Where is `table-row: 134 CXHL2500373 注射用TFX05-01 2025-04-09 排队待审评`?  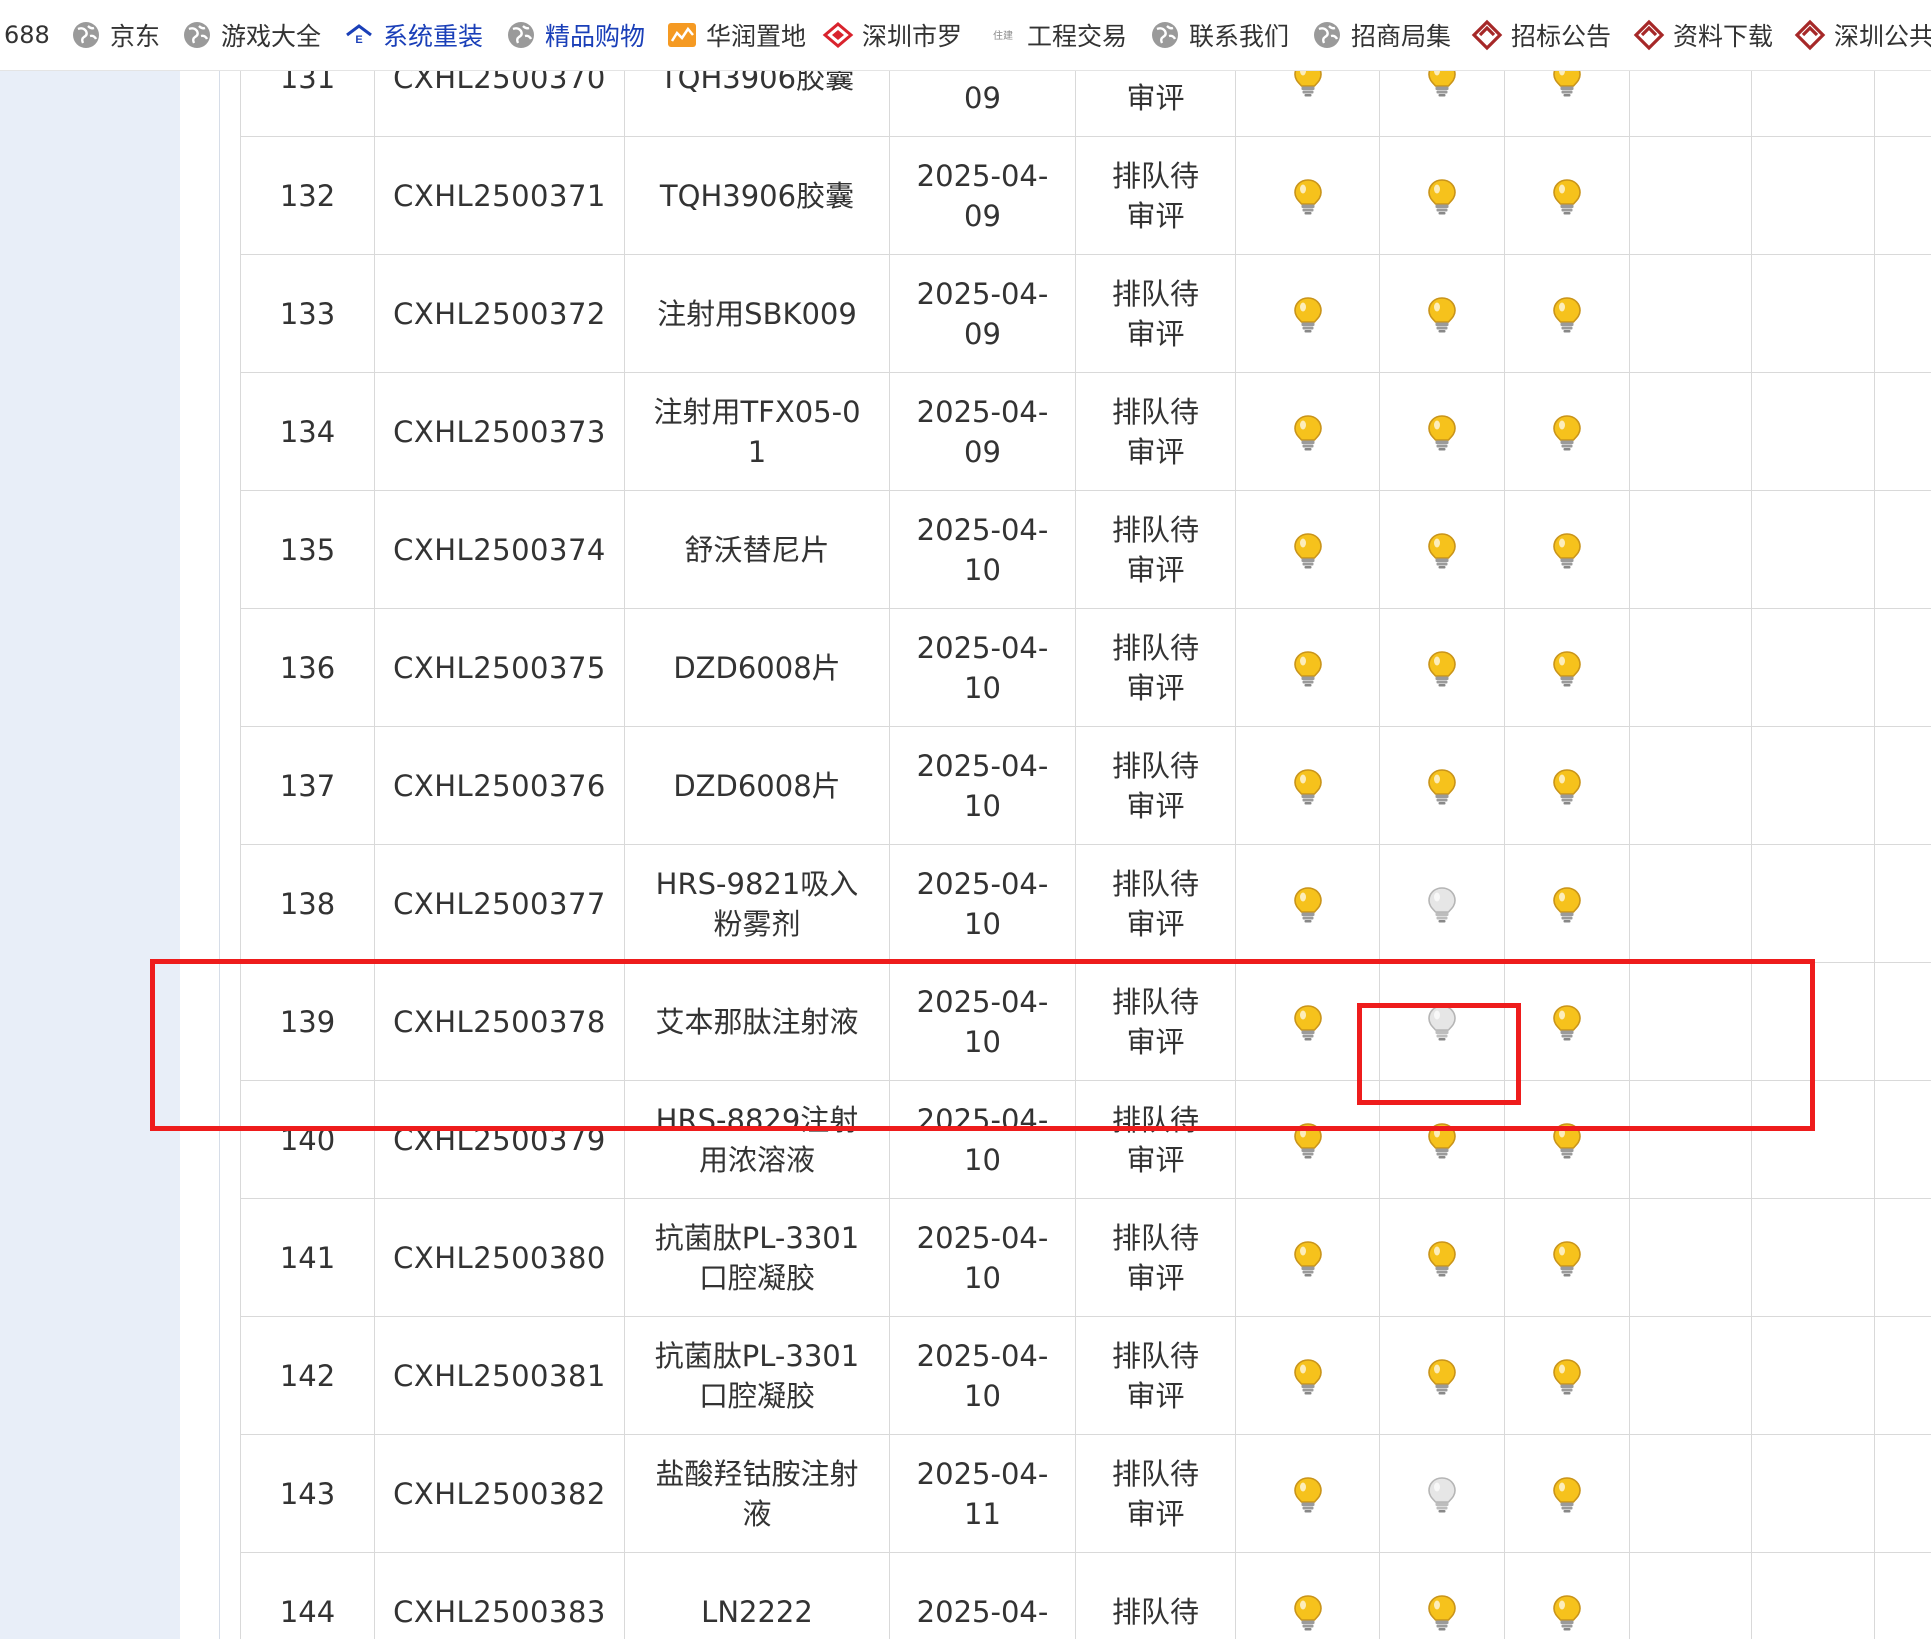
table-row: 134 CXHL2500373 注射用TFX05-01 2025-04-09 排队待审评 is located at coordinates (1085, 431).